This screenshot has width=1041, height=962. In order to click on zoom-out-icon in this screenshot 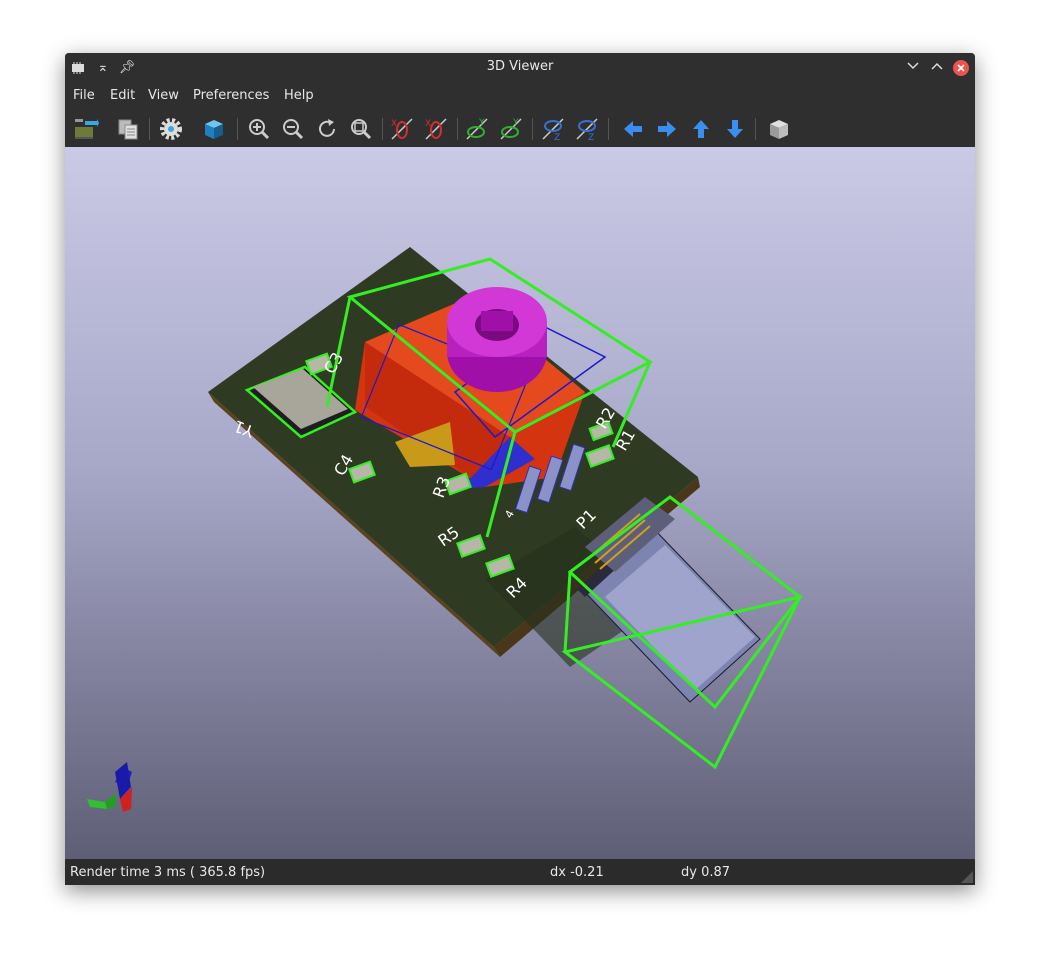, I will do `click(293, 129)`.